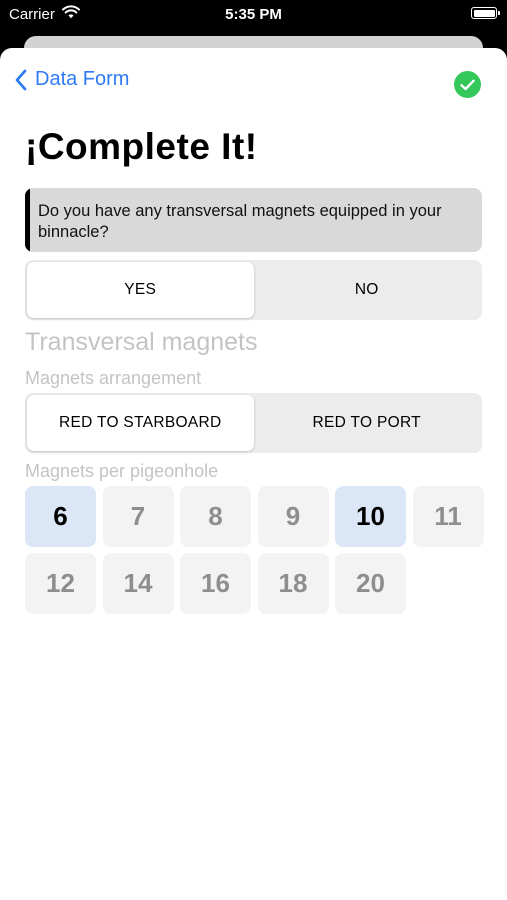 The height and width of the screenshot is (900, 507). What do you see at coordinates (138, 516) in the screenshot?
I see `pigeonhole-option-7: 7` at bounding box center [138, 516].